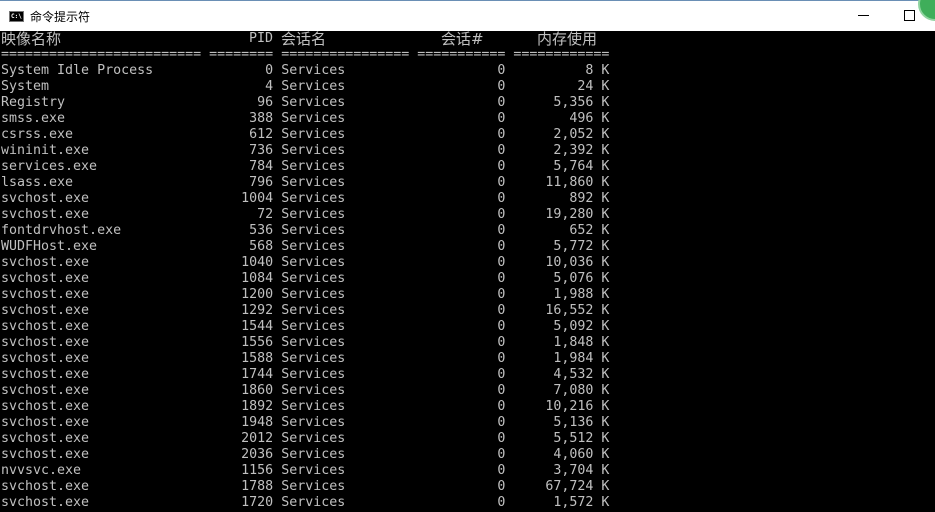 This screenshot has width=935, height=512. Describe the element at coordinates (305, 374) in the screenshot. I see `process-row: svchost.exe 1744 Services 0 4,532 K` at that location.